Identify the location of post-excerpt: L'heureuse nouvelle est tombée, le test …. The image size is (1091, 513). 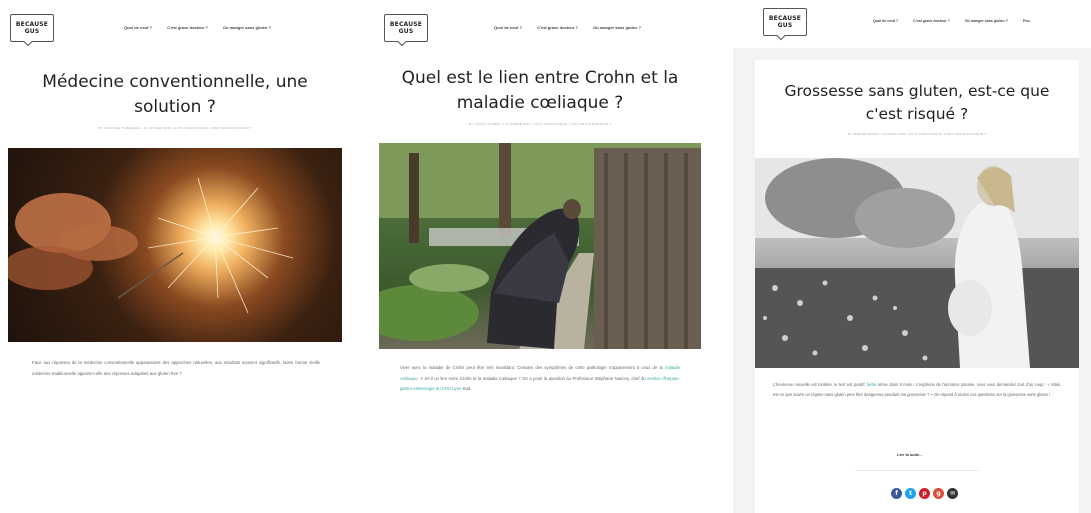
(917, 389).